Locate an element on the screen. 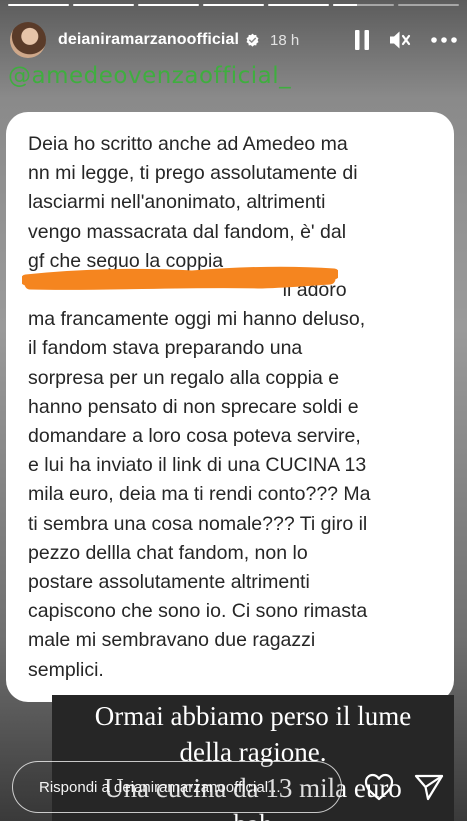  heart-icon is located at coordinates (379, 787).